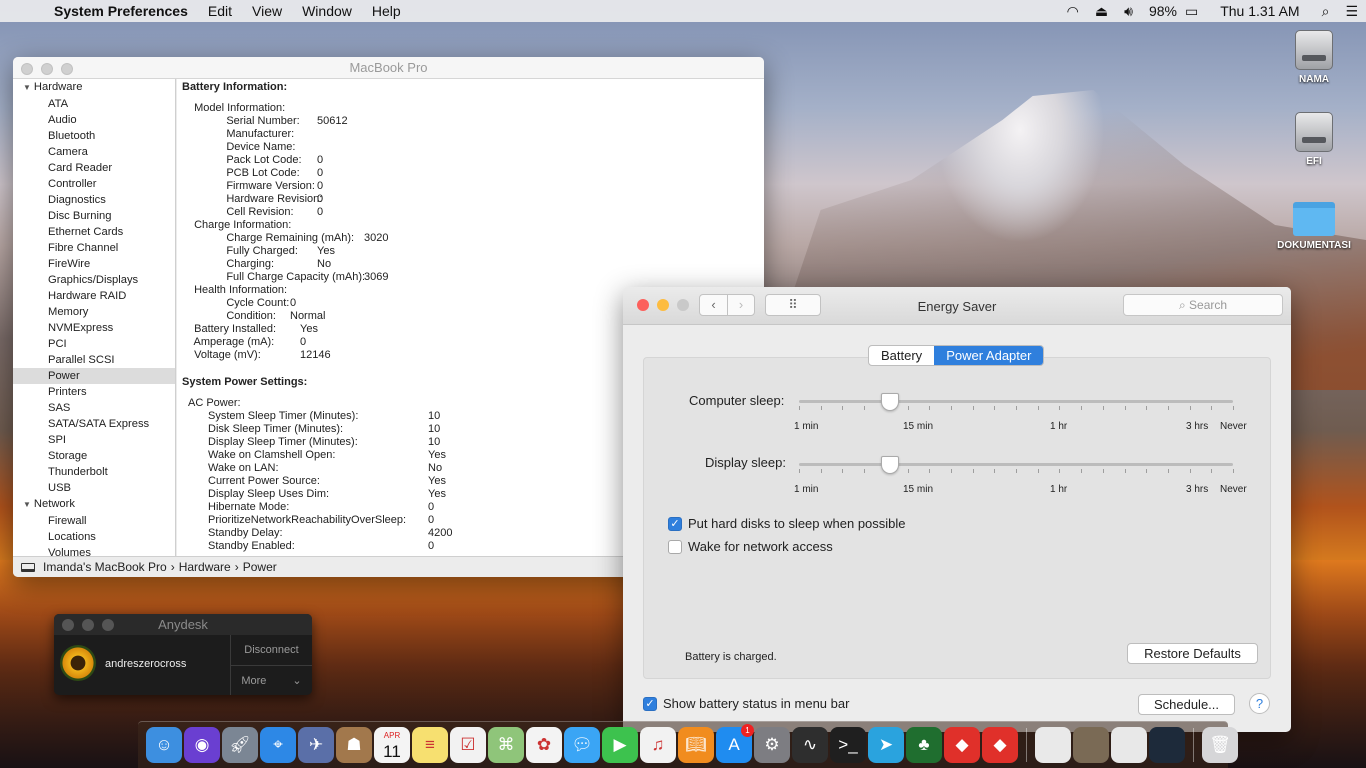 The width and height of the screenshot is (1366, 768). What do you see at coordinates (278, 745) in the screenshot?
I see `safari-icon: ⌖` at bounding box center [278, 745].